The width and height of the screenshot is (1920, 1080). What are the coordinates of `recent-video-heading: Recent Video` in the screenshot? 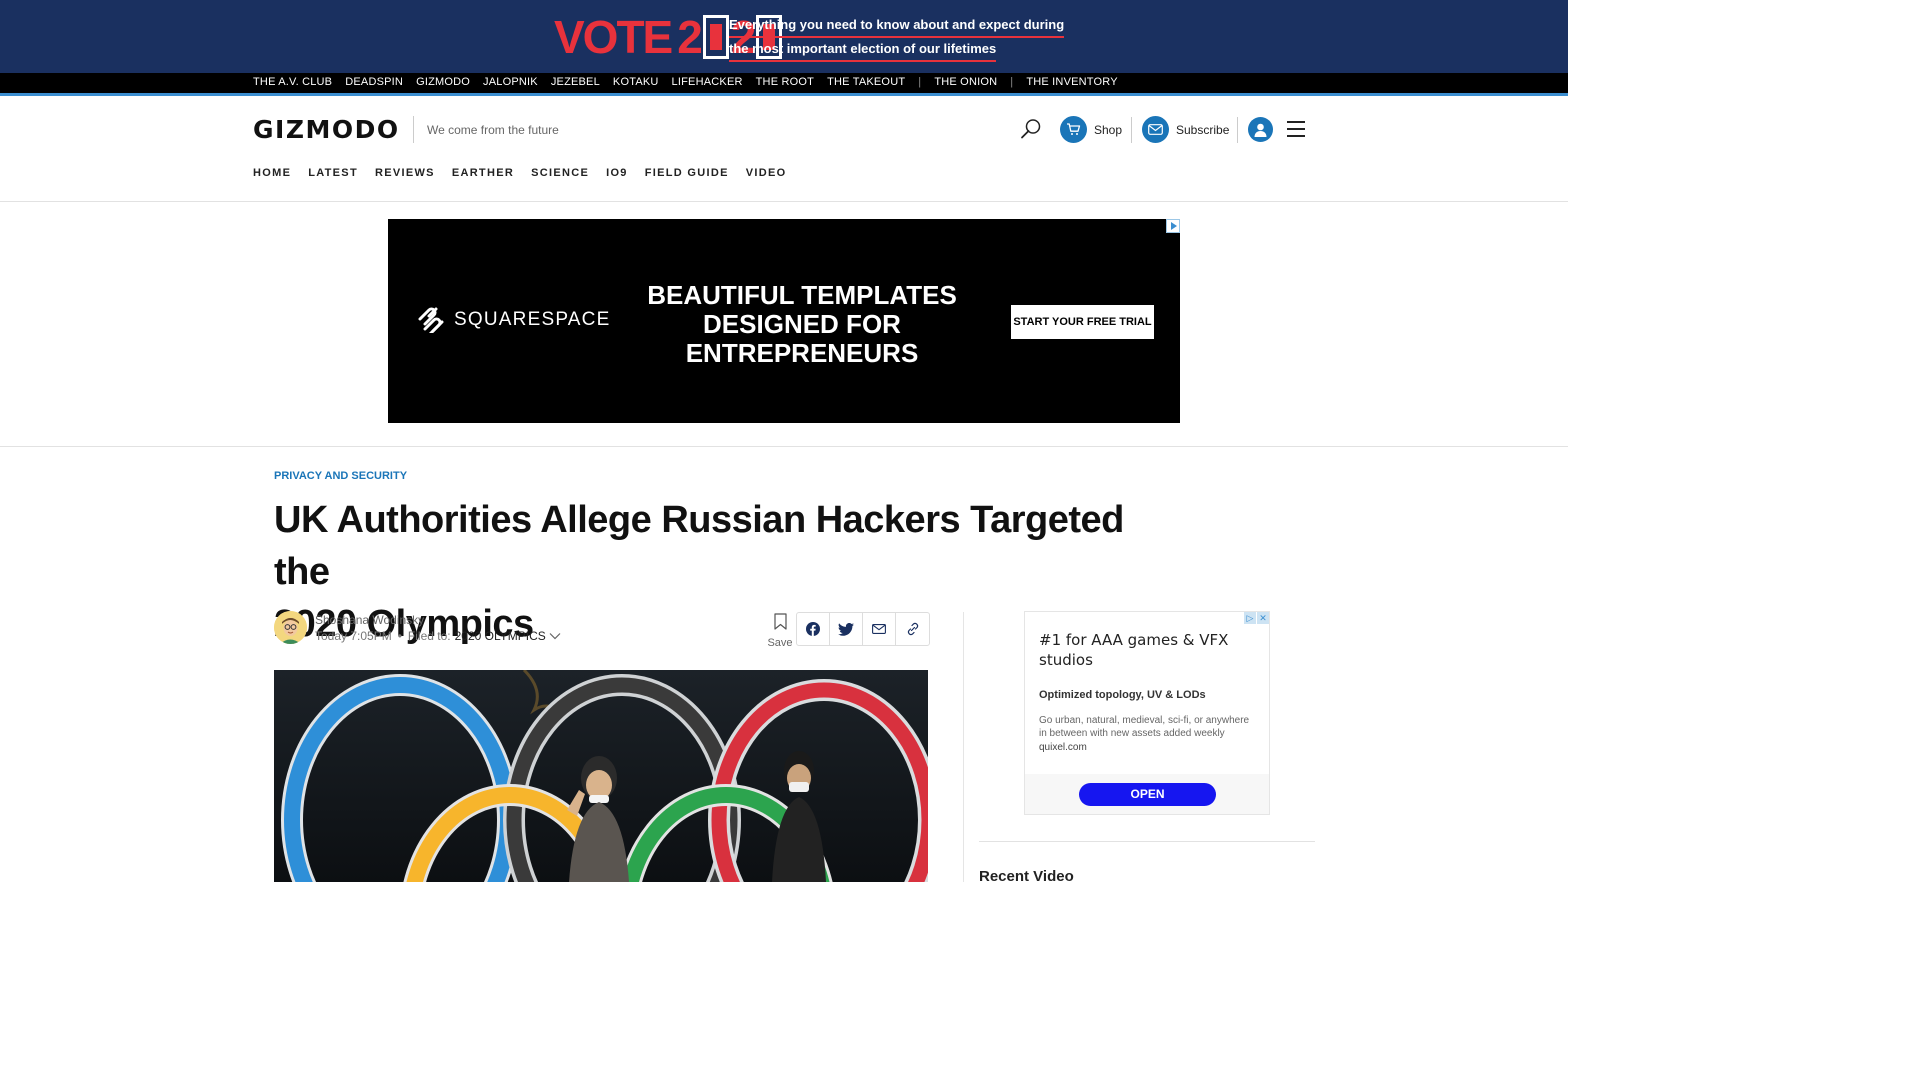 It's located at (1026, 876).